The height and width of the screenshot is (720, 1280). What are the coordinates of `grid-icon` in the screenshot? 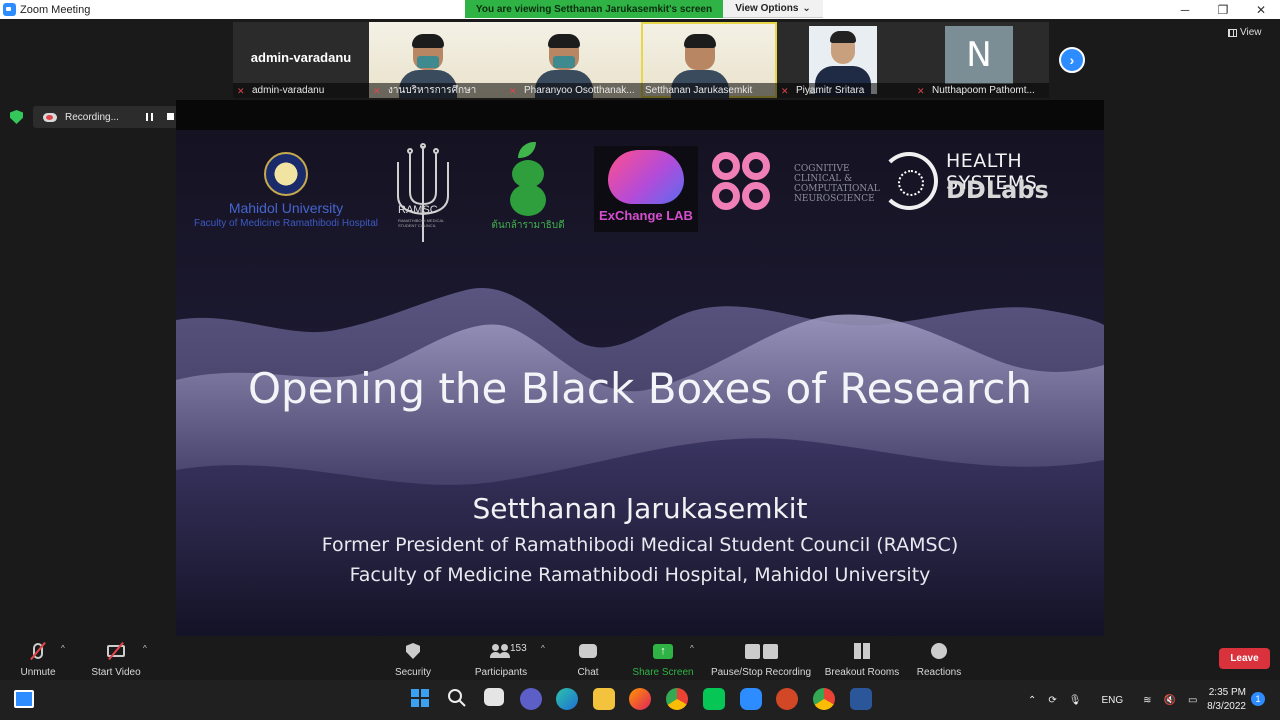 It's located at (1232, 32).